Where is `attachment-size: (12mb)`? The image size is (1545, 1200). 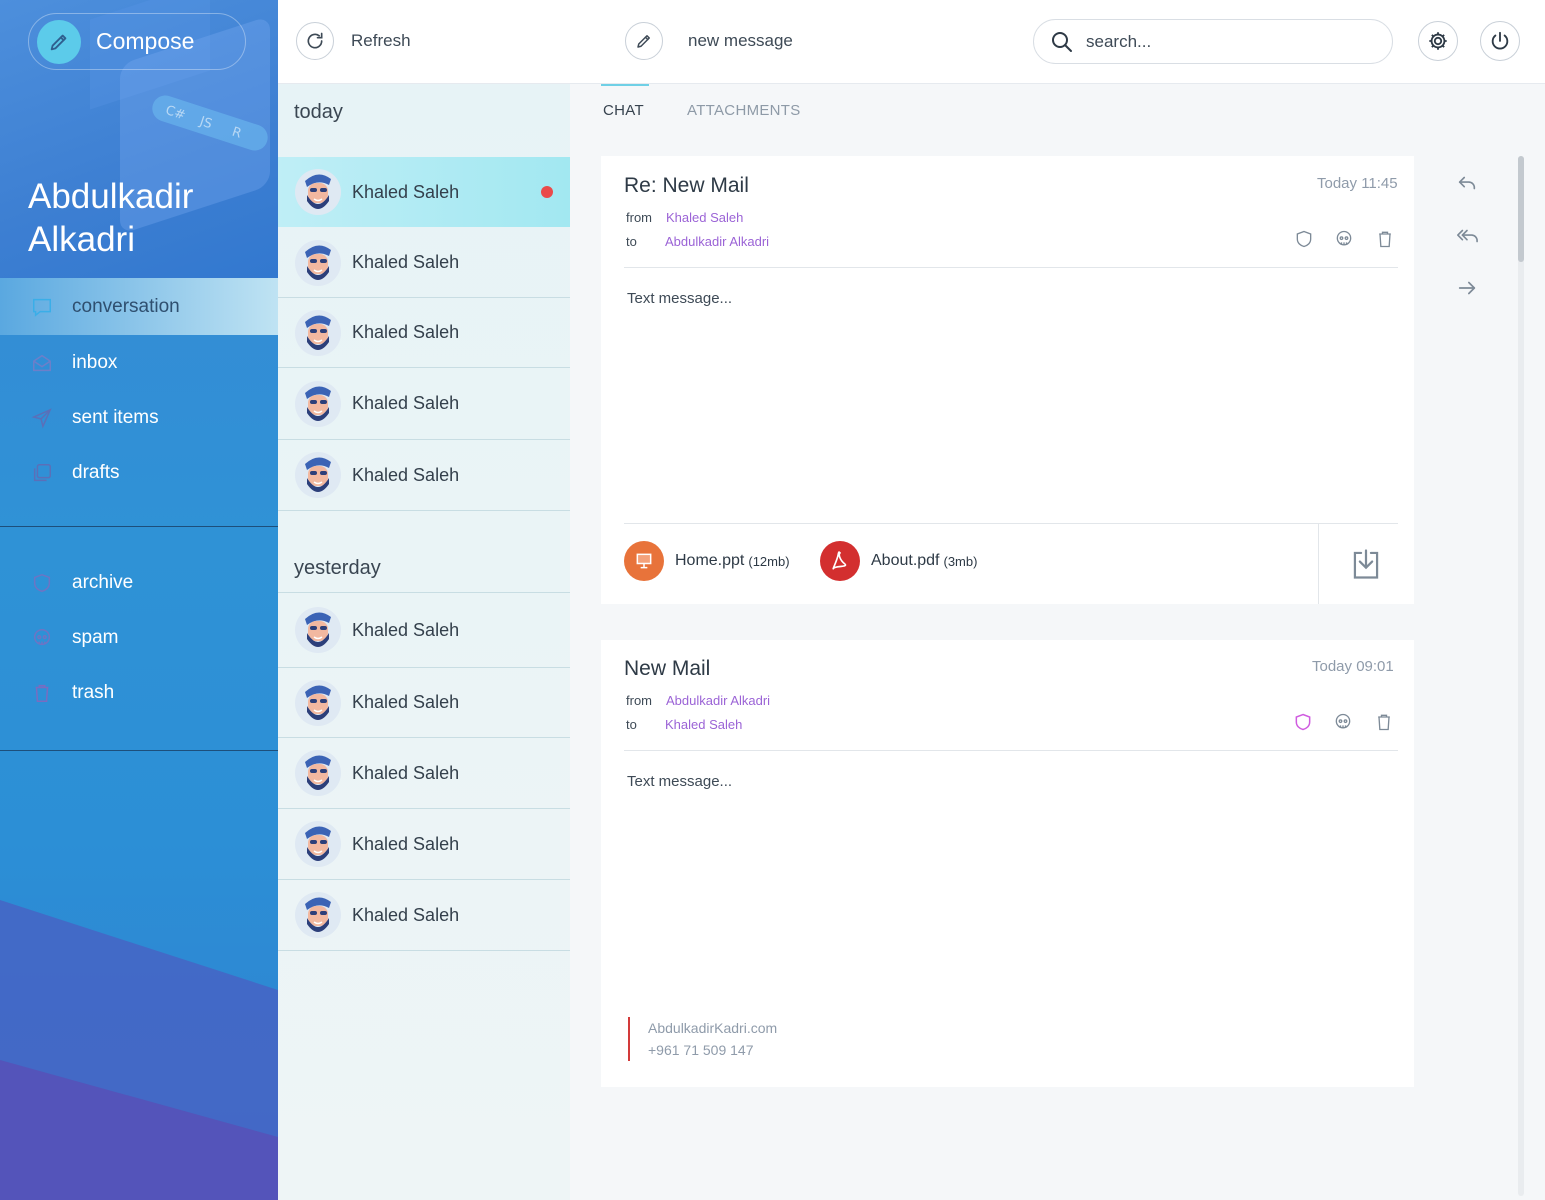
attachment-size: (12mb) is located at coordinates (769, 561).